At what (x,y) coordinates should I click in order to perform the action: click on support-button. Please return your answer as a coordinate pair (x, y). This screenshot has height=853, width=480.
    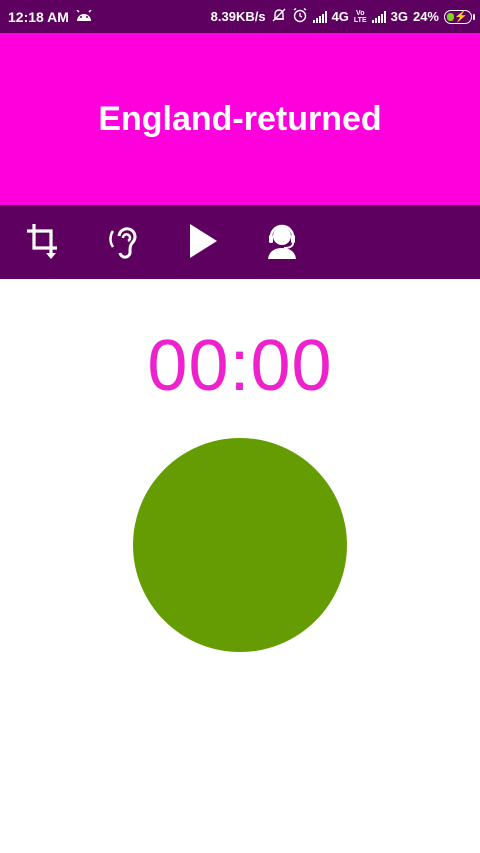
    Looking at the image, I should click on (282, 243).